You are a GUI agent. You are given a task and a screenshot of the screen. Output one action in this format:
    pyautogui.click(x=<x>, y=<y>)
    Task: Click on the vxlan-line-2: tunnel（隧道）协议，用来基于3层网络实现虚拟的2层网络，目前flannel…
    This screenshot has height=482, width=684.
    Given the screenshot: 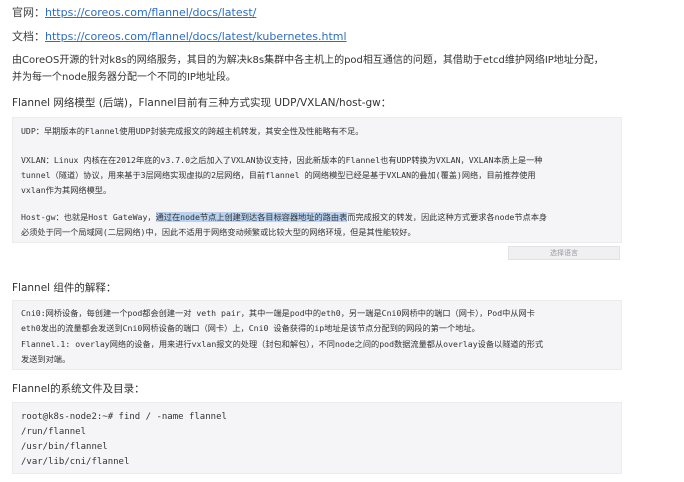 What is the action you would take?
    pyautogui.click(x=278, y=175)
    